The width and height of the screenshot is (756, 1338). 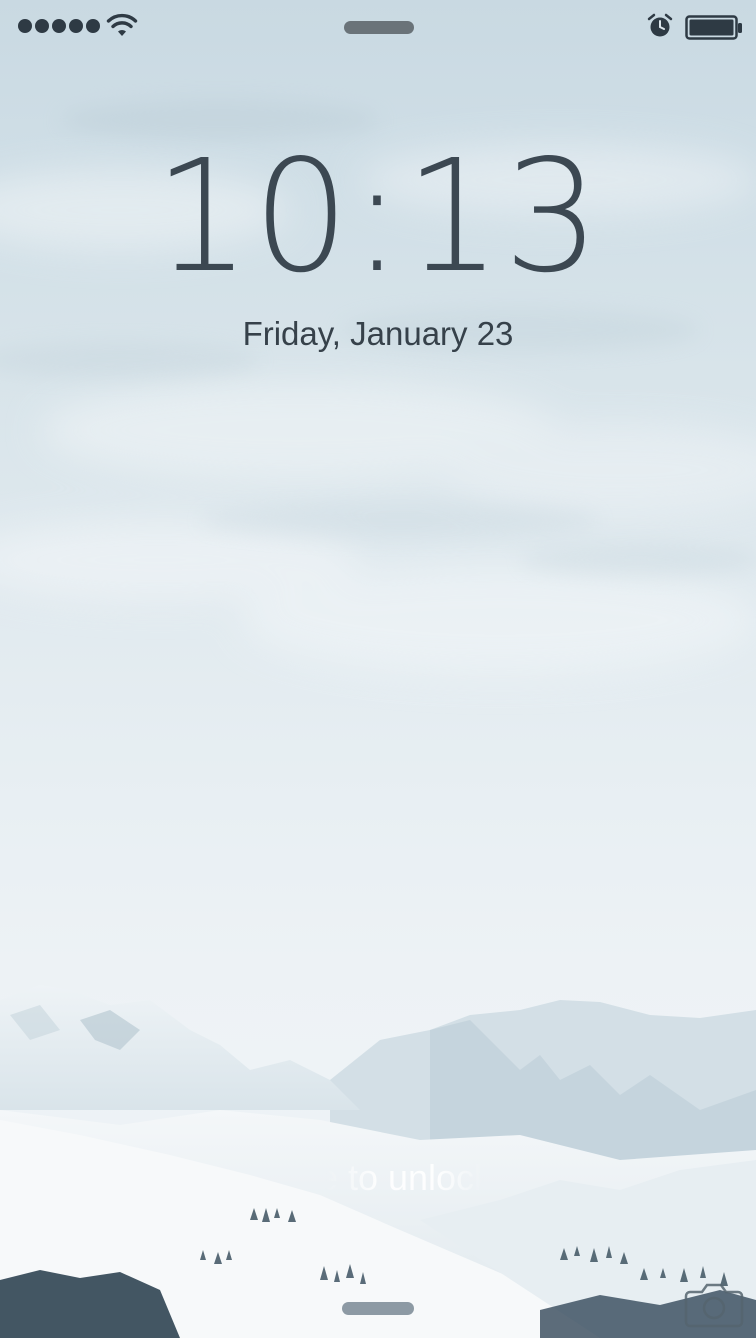 What do you see at coordinates (713, 27) in the screenshot?
I see `battery-full-icon` at bounding box center [713, 27].